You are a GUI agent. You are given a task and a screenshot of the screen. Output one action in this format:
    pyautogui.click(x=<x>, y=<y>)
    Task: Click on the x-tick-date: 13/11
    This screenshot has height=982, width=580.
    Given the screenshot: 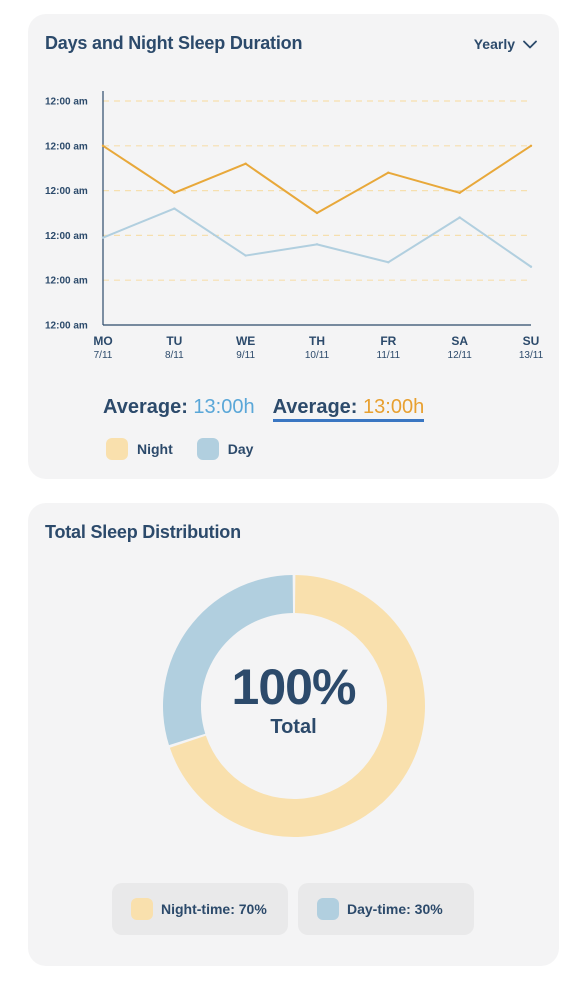 What is the action you would take?
    pyautogui.click(x=531, y=355)
    